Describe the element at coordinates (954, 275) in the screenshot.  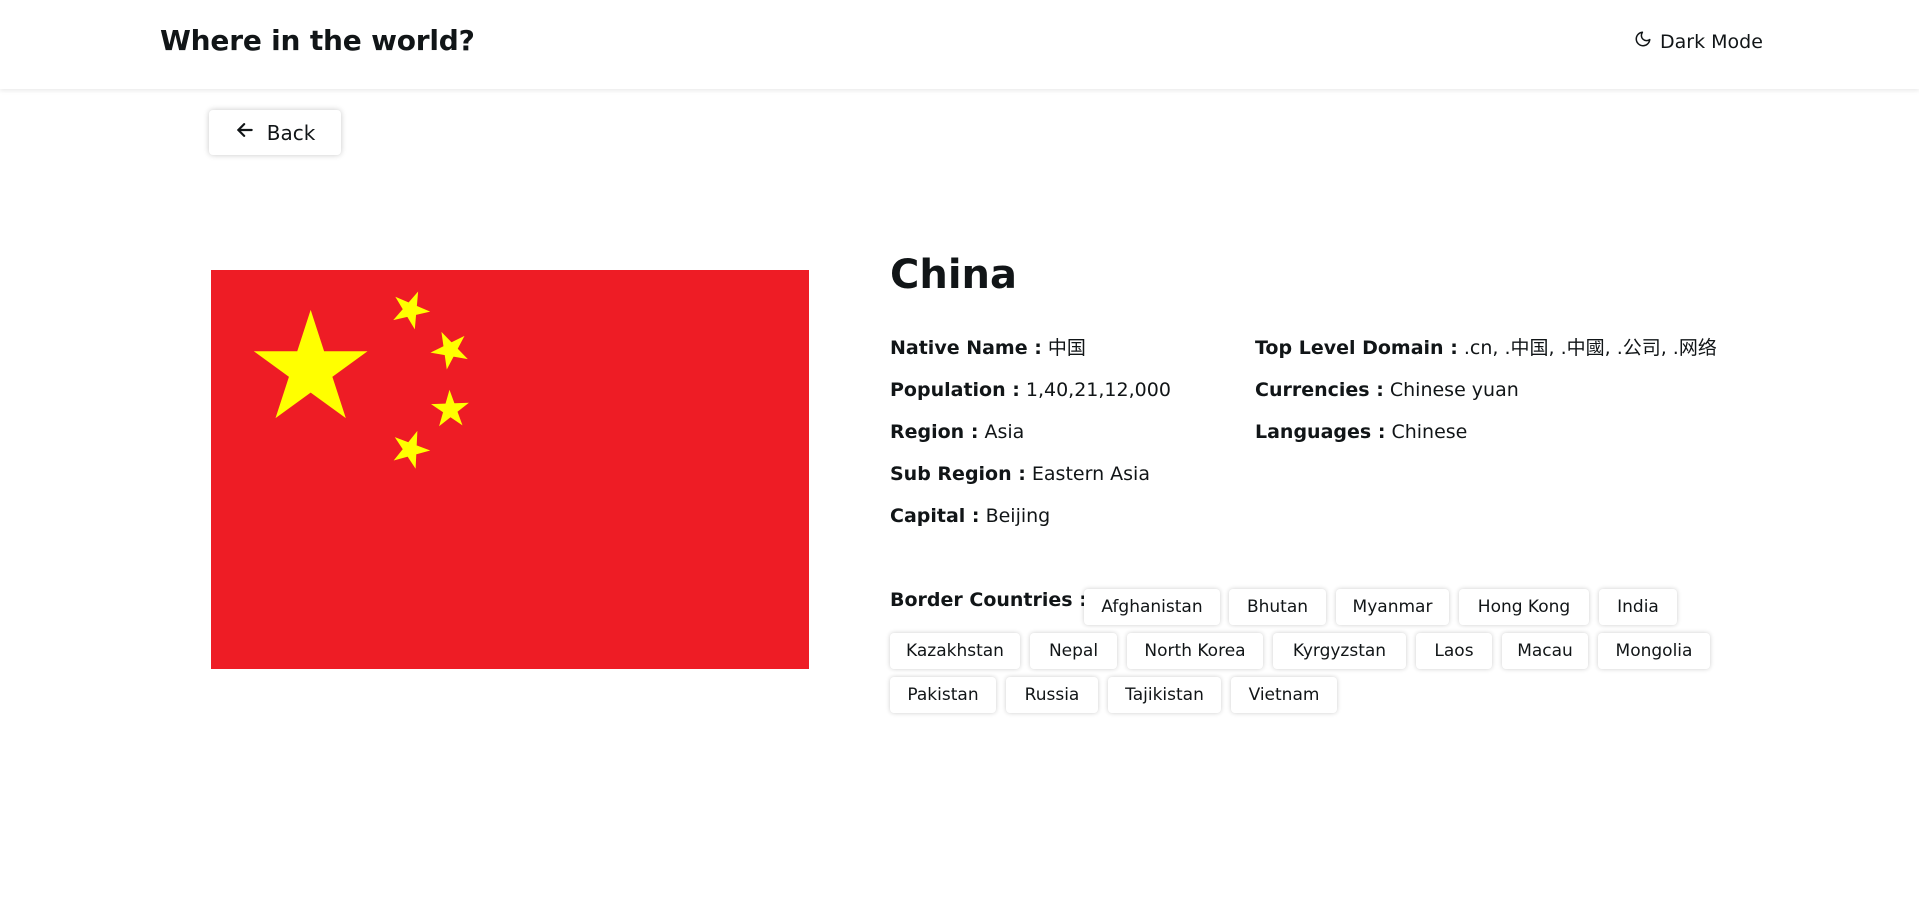
I see `country-name: China` at that location.